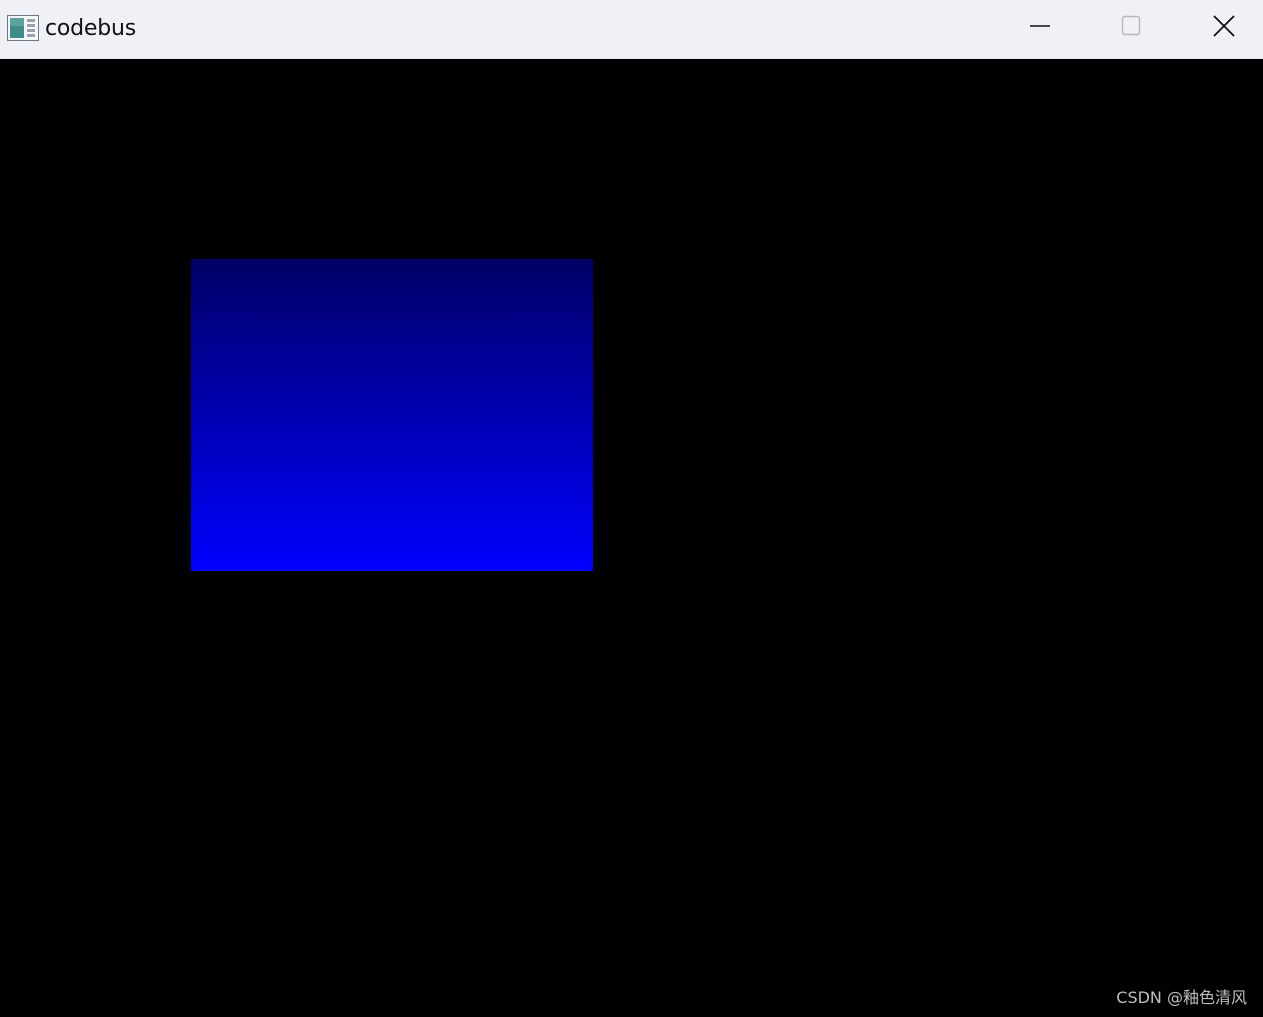 Image resolution: width=1263 pixels, height=1017 pixels. Describe the element at coordinates (1224, 28) in the screenshot. I see `close-icon` at that location.